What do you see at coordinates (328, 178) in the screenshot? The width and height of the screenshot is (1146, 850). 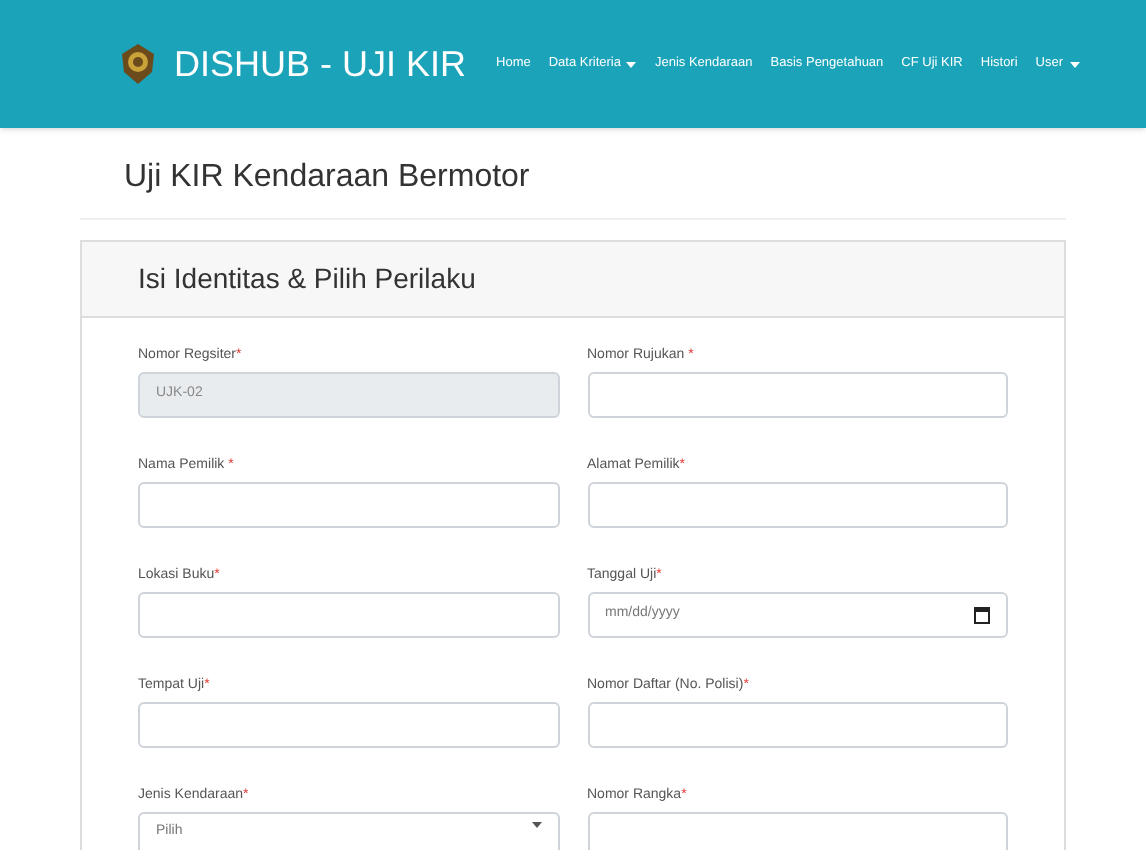 I see `page-title: Uji KIR Kendaraan Bermotor` at bounding box center [328, 178].